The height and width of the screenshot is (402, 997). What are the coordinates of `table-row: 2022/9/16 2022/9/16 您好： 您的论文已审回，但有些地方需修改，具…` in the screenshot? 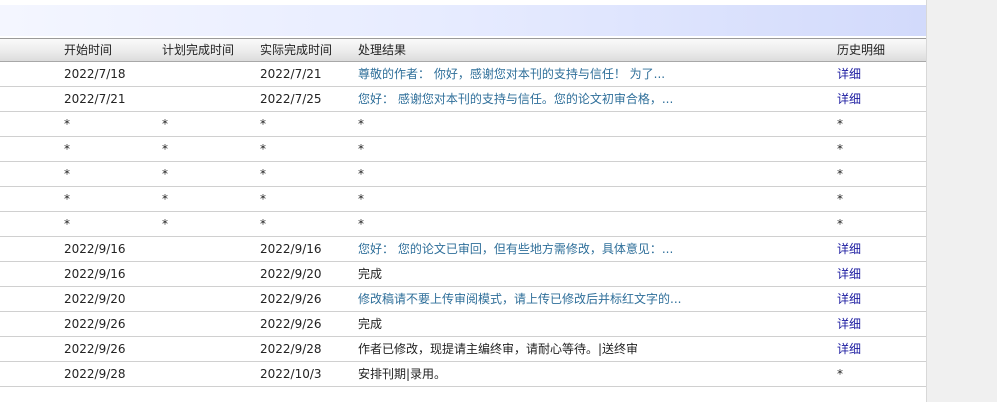 It's located at (463, 249).